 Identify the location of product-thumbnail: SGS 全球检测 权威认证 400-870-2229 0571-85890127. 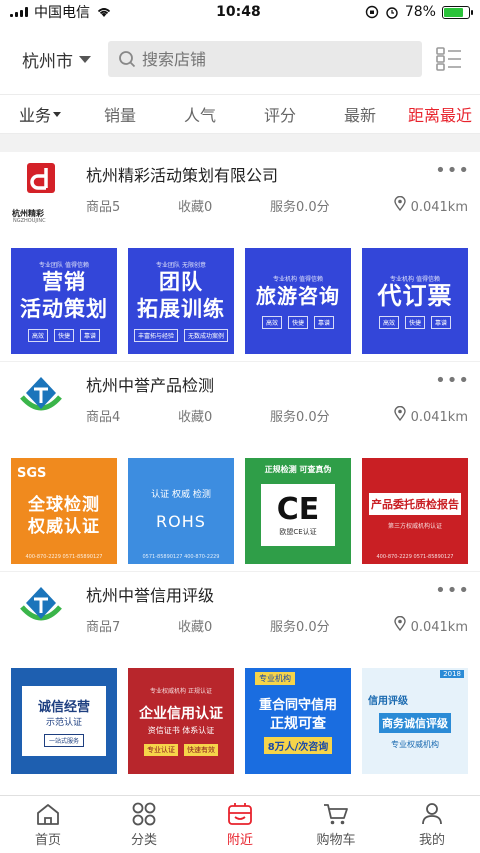
(64, 511).